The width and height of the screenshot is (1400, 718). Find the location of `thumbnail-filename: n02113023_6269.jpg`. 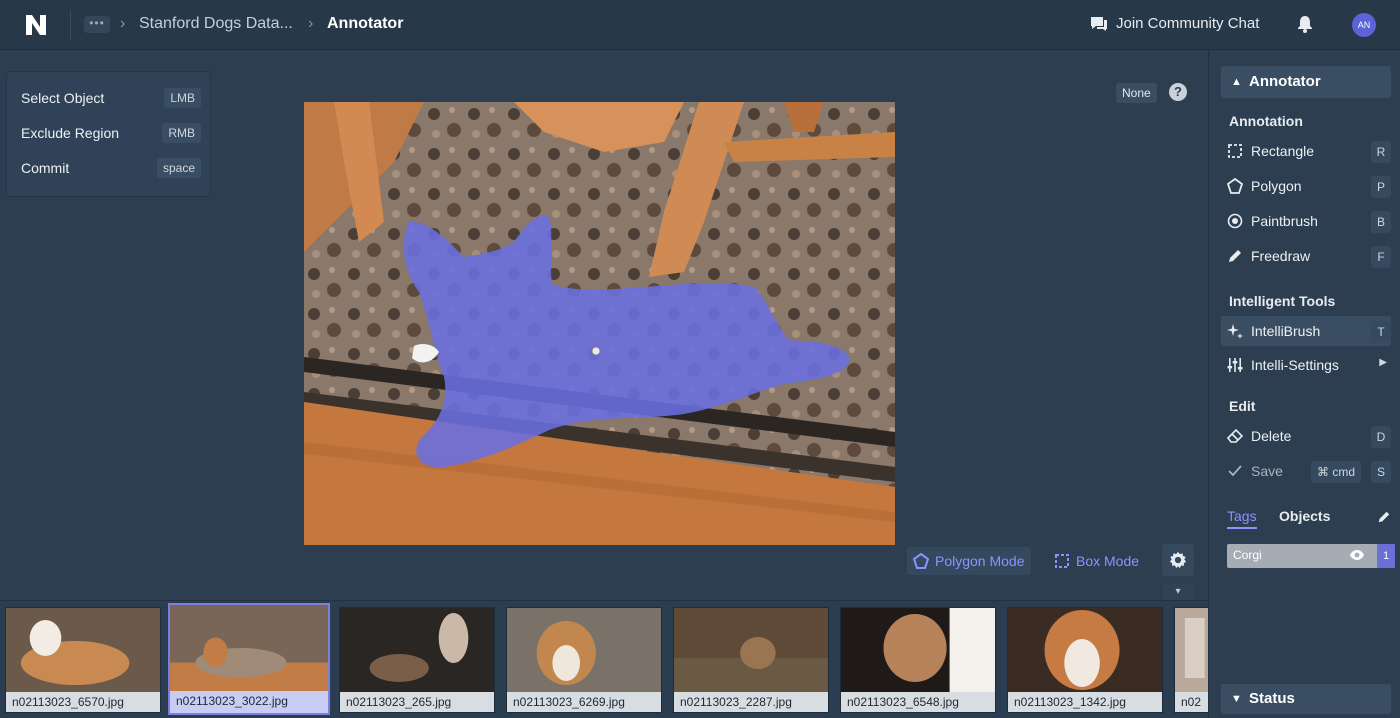

thumbnail-filename: n02113023_6269.jpg is located at coordinates (584, 702).